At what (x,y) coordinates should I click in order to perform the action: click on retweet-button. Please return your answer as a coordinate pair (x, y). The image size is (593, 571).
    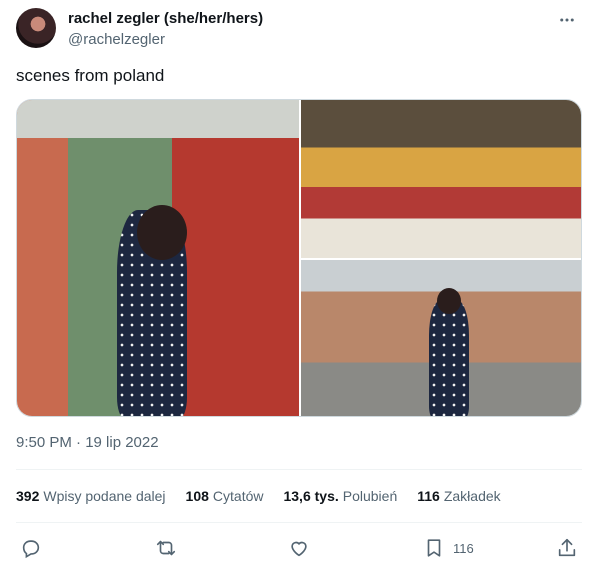
    Looking at the image, I should click on (166, 548).